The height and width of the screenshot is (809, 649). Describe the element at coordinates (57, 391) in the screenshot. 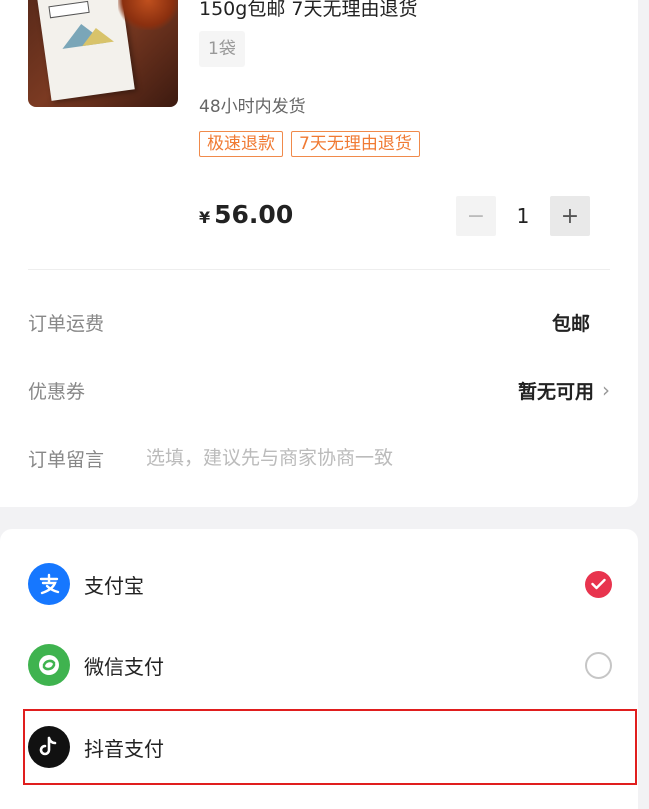

I see `coupon-label: 优惠券` at that location.